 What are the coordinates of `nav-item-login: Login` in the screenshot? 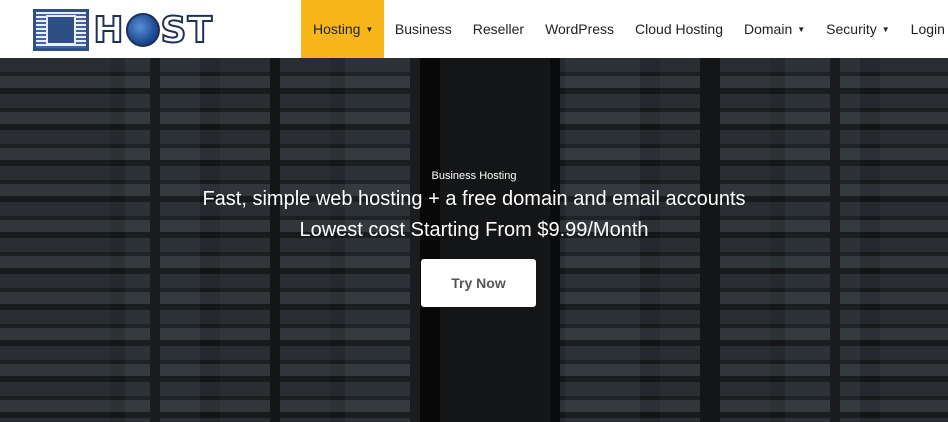 It's located at (924, 29).